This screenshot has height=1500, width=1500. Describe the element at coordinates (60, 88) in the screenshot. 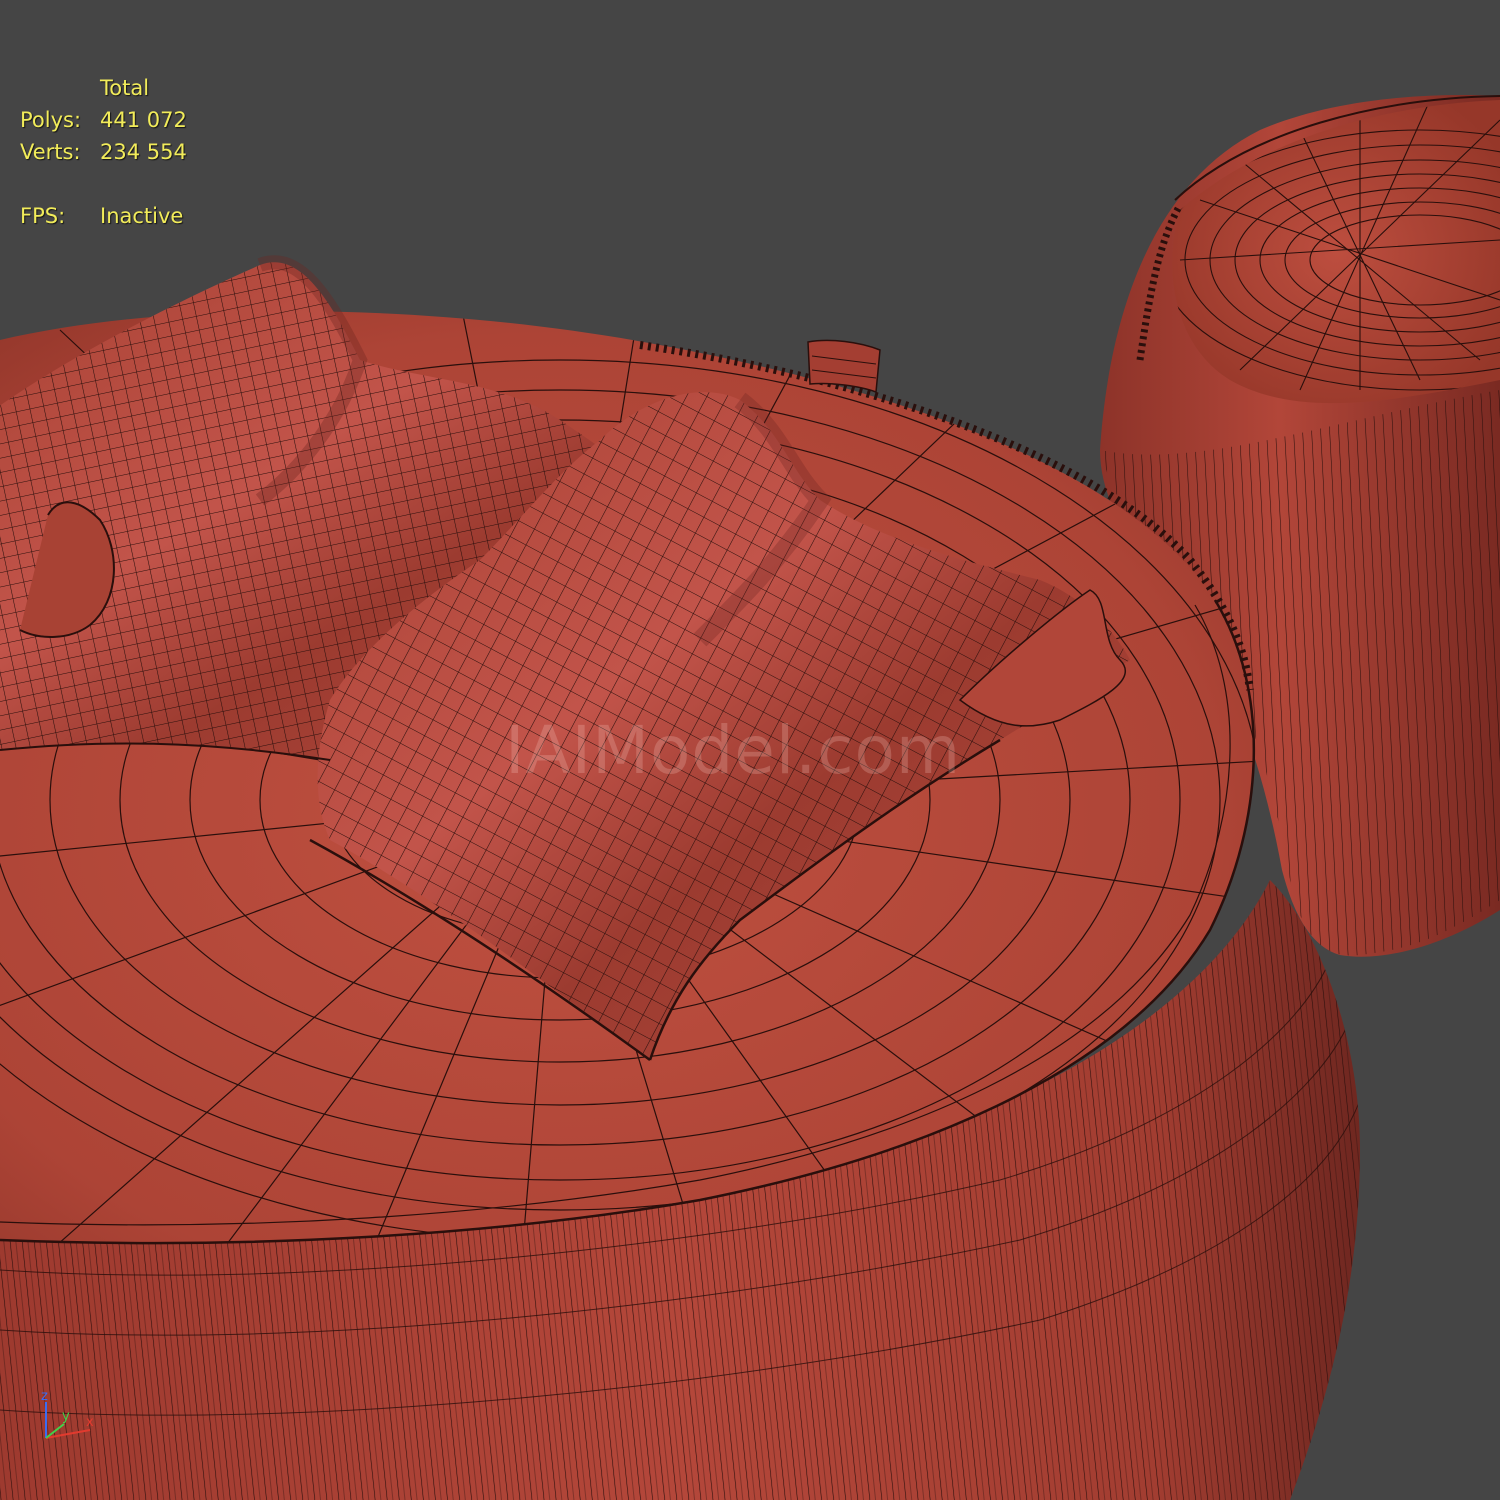

I see `stats-spacer` at that location.